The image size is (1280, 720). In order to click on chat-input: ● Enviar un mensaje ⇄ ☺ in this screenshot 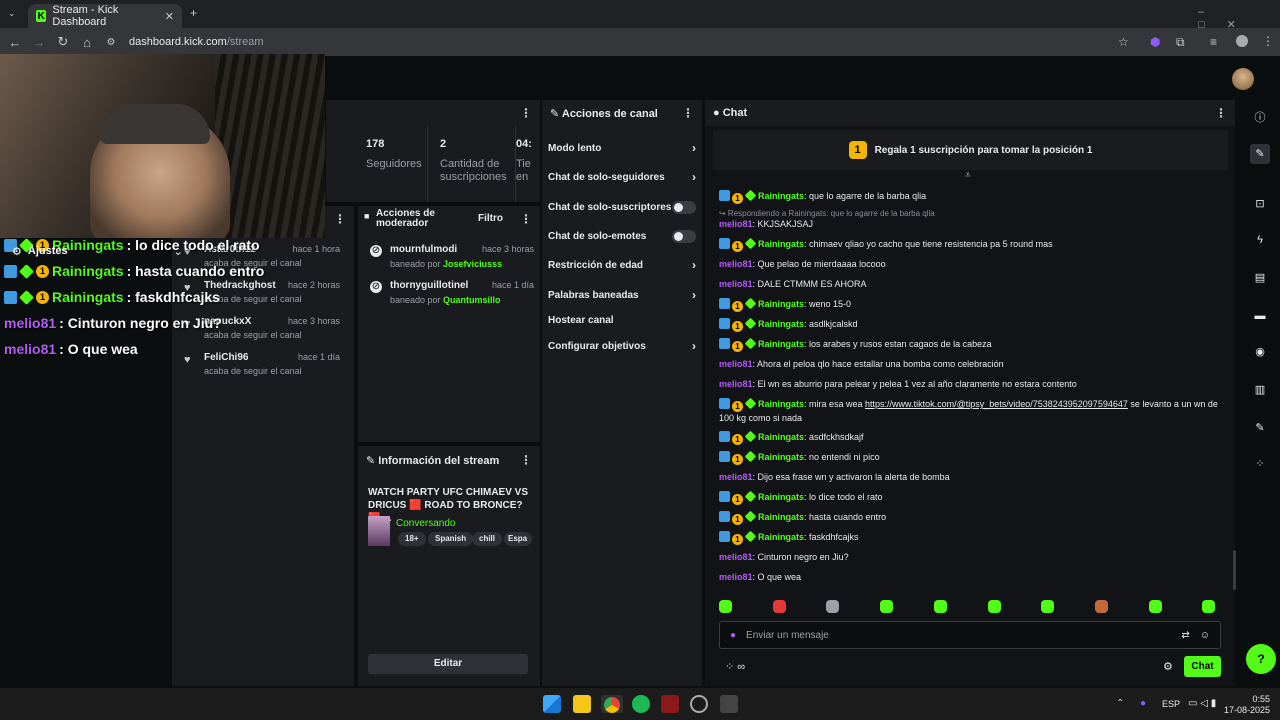, I will do `click(970, 635)`.